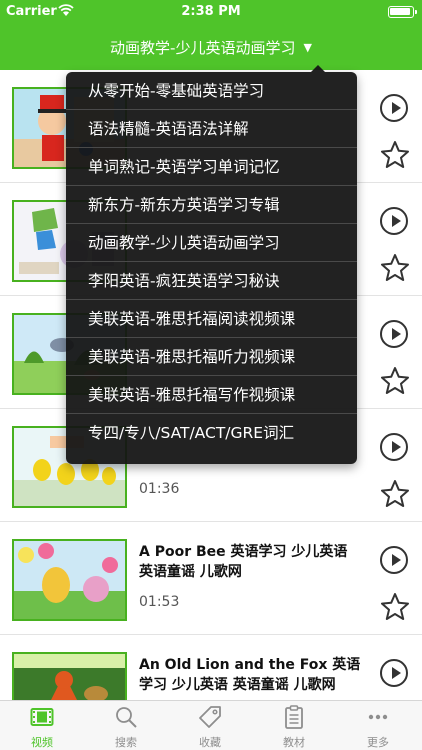 This screenshot has width=422, height=750. I want to click on caret-down-icon: ▼, so click(307, 47).